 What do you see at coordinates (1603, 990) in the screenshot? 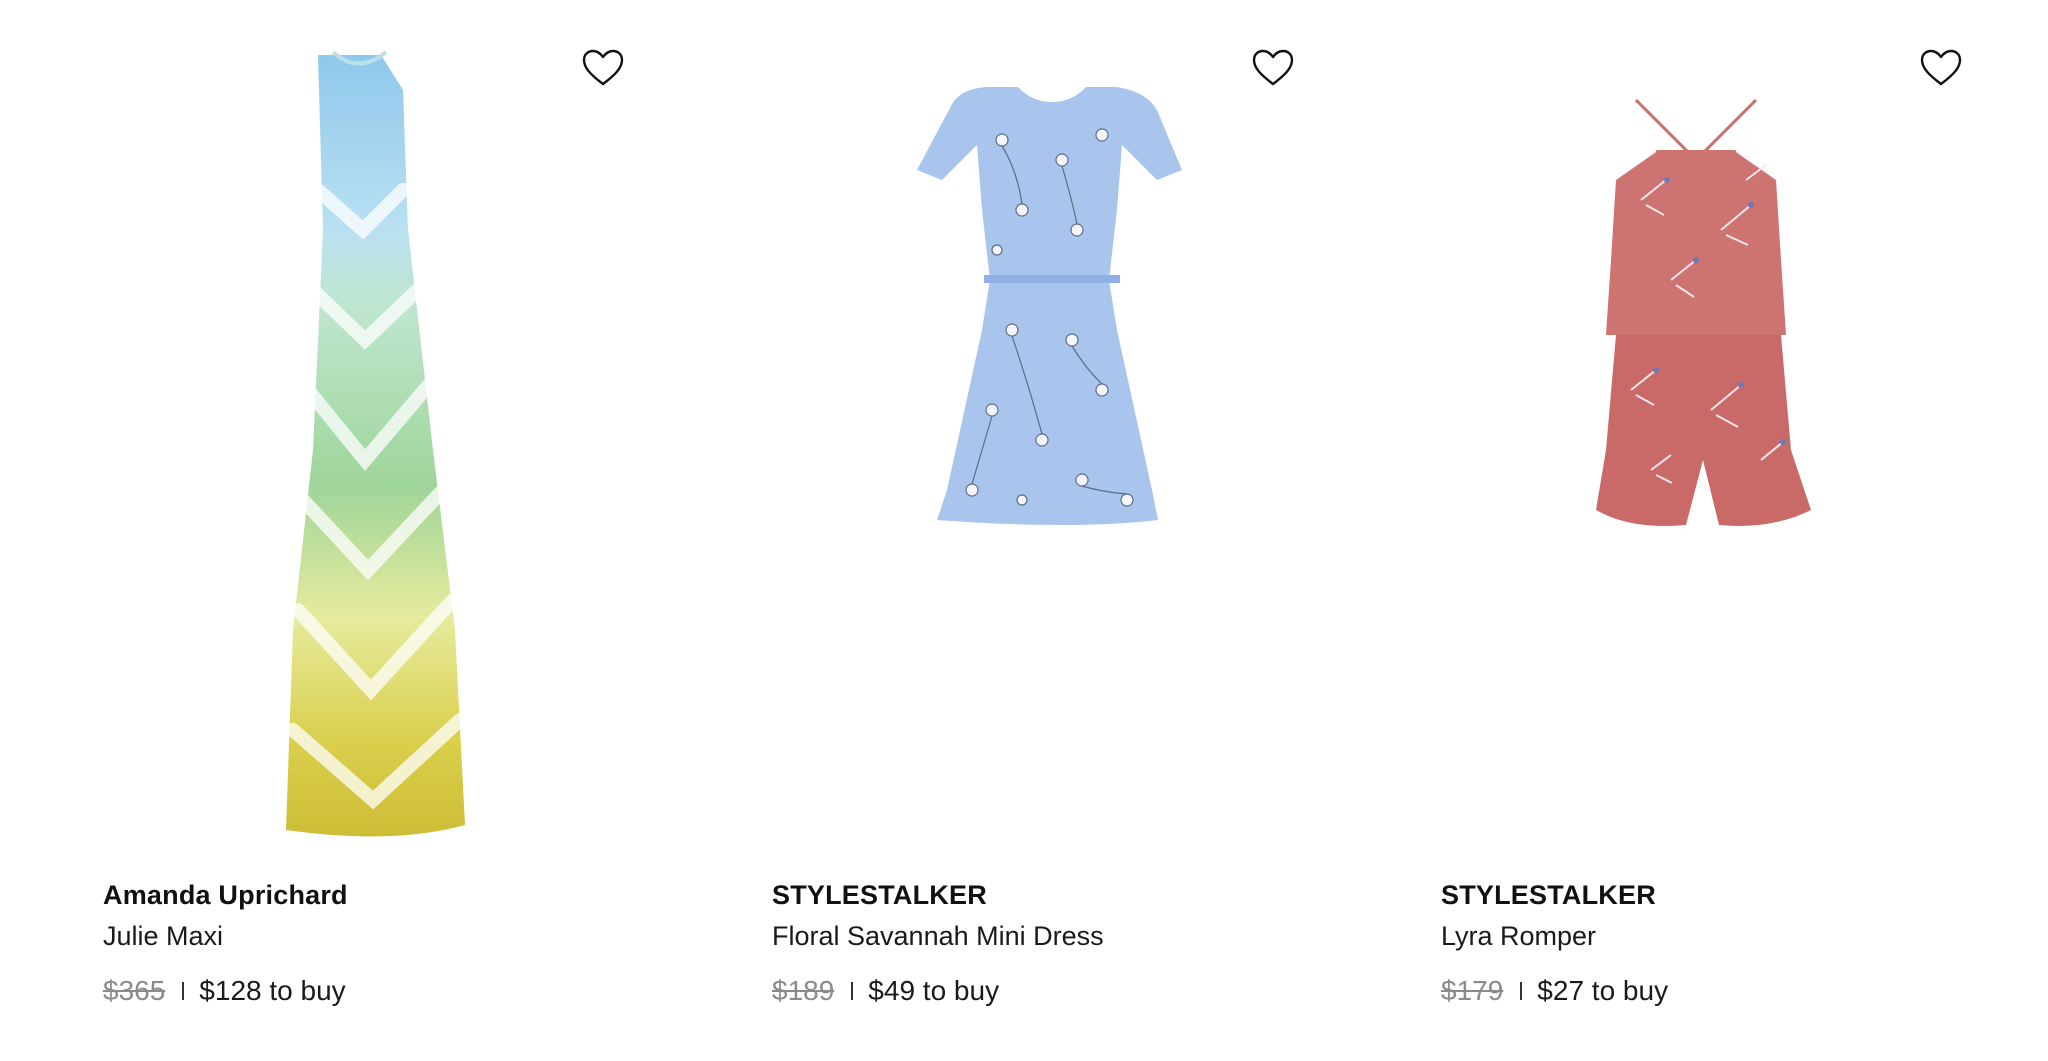
I see `buy-price: $27 to buy` at bounding box center [1603, 990].